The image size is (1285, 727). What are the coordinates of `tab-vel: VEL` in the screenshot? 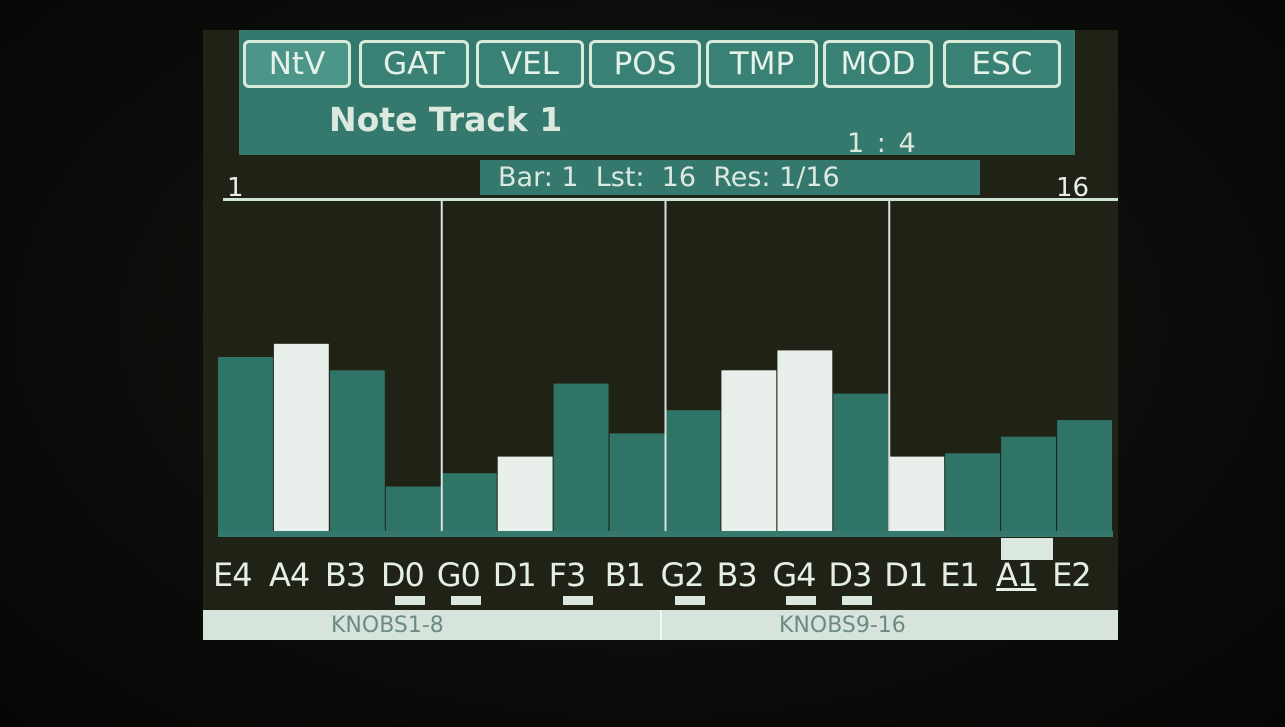 It's located at (530, 64).